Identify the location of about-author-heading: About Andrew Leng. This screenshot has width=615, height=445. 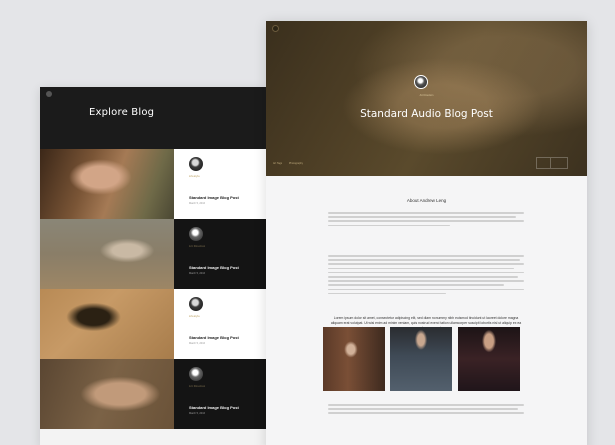
(426, 200).